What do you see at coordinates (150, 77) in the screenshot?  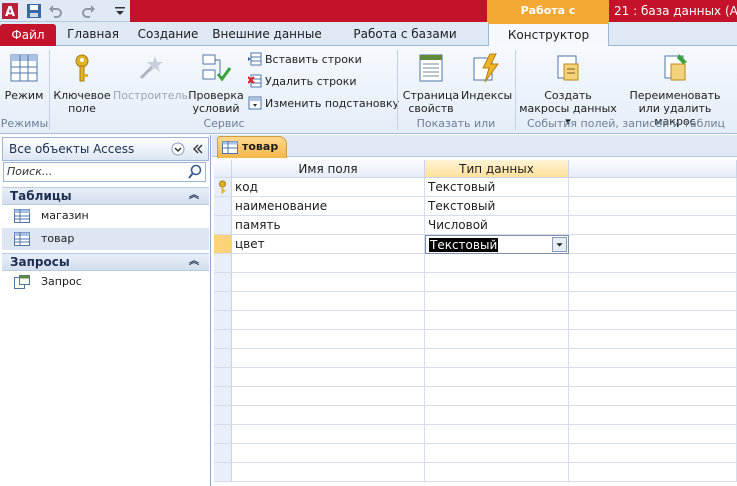 I see `builder-button: Построитель` at bounding box center [150, 77].